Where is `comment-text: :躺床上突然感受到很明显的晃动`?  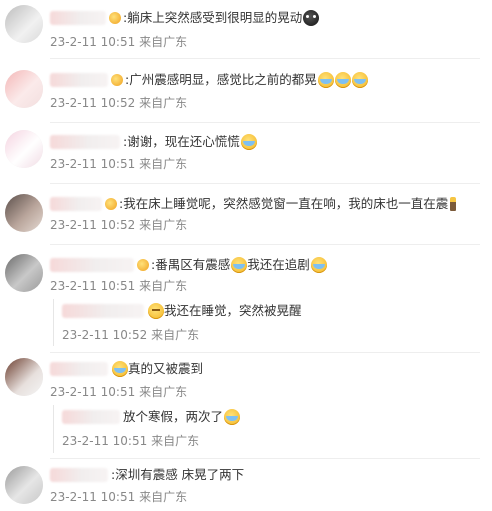 comment-text: :躺床上突然感受到很明显的晃动 is located at coordinates (213, 17).